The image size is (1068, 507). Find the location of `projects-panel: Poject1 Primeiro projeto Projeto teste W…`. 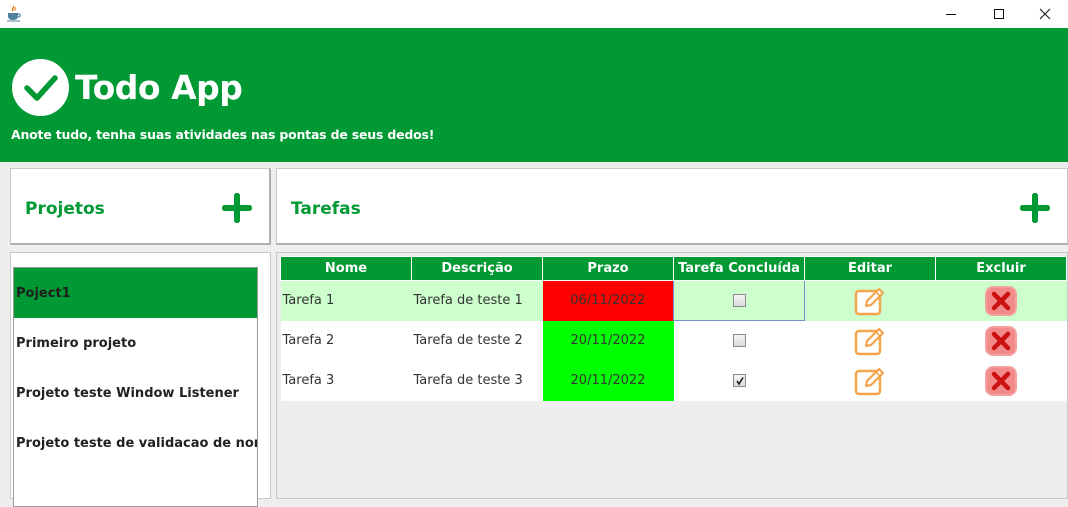

projects-panel: Poject1 Primeiro projeto Projeto teste W… is located at coordinates (140, 379).